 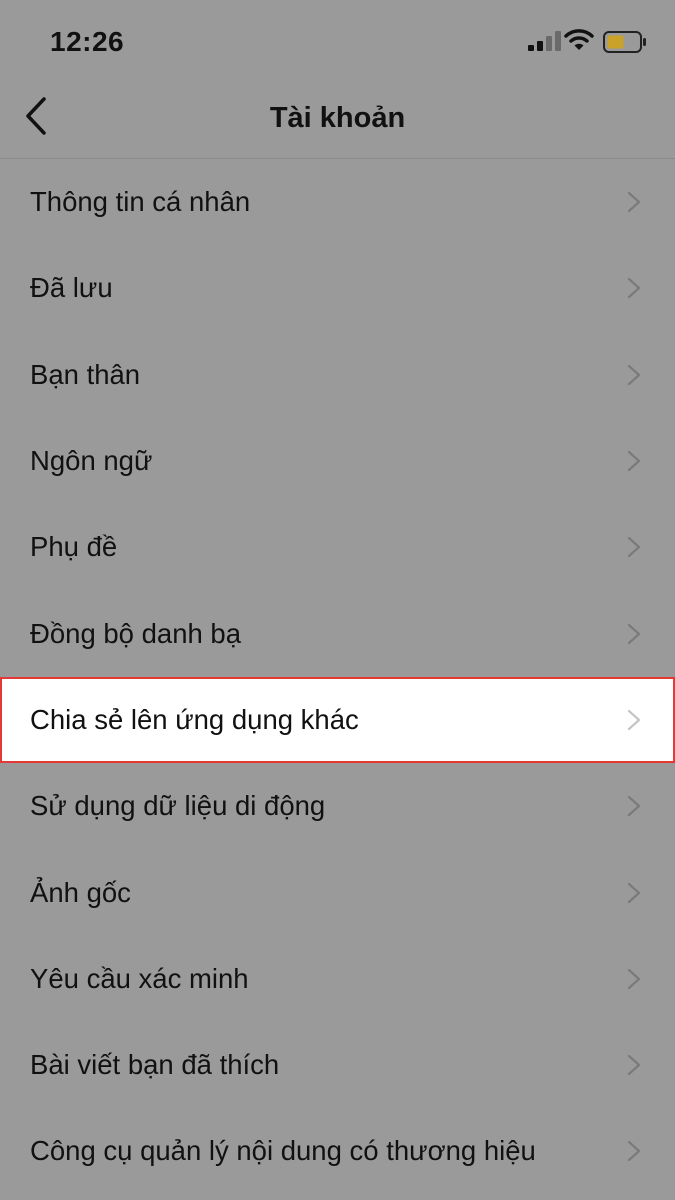 What do you see at coordinates (337, 288) in the screenshot?
I see `menu-item-saved: Đã lưu` at bounding box center [337, 288].